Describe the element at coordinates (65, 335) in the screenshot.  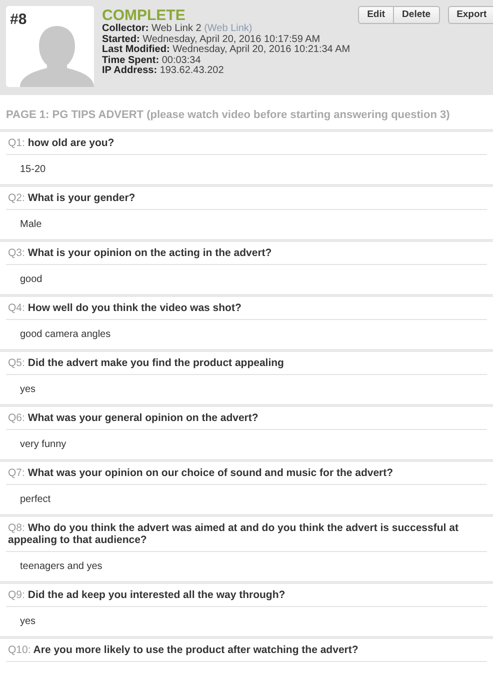
I see `answer-text: good camera angles` at that location.